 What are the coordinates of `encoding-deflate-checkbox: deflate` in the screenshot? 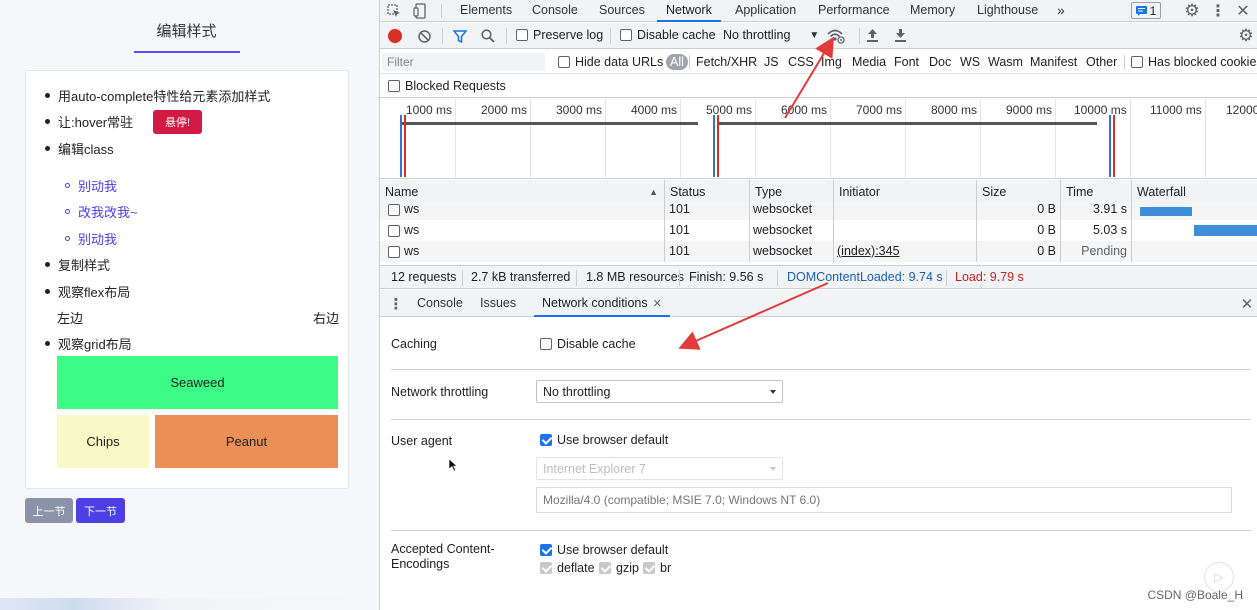 It's located at (567, 568).